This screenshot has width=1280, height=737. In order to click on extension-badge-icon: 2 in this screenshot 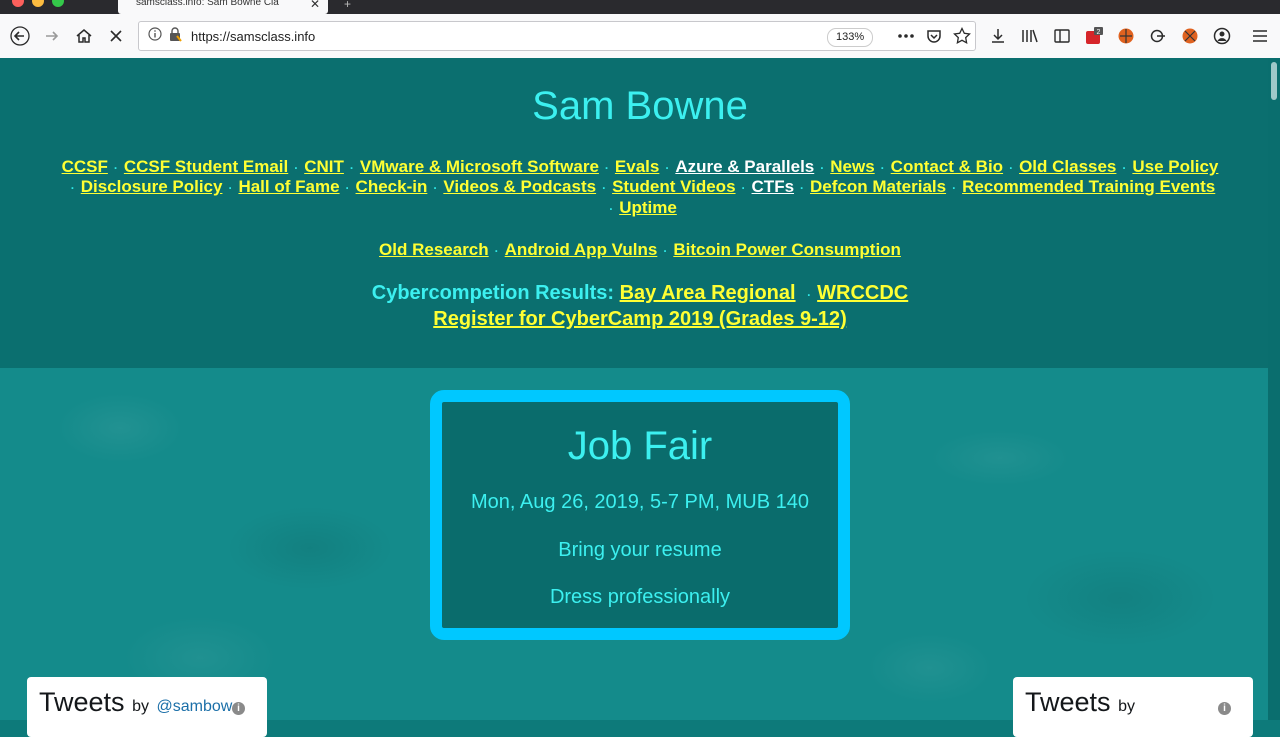, I will do `click(1094, 36)`.